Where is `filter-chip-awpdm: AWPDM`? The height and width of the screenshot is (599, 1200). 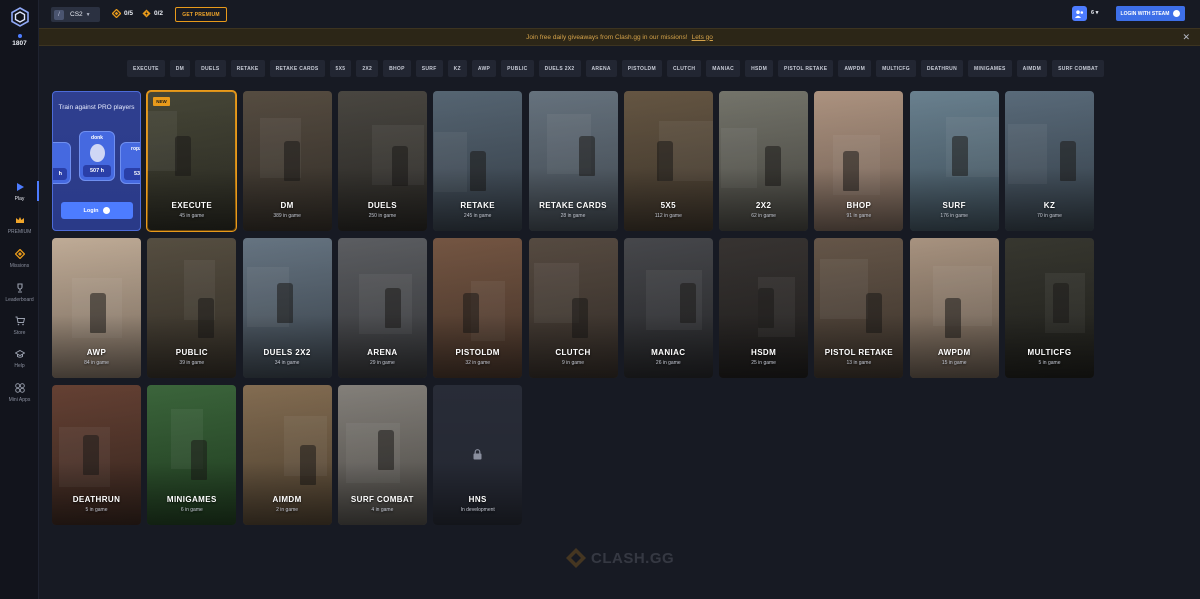 filter-chip-awpdm: AWPDM is located at coordinates (855, 68).